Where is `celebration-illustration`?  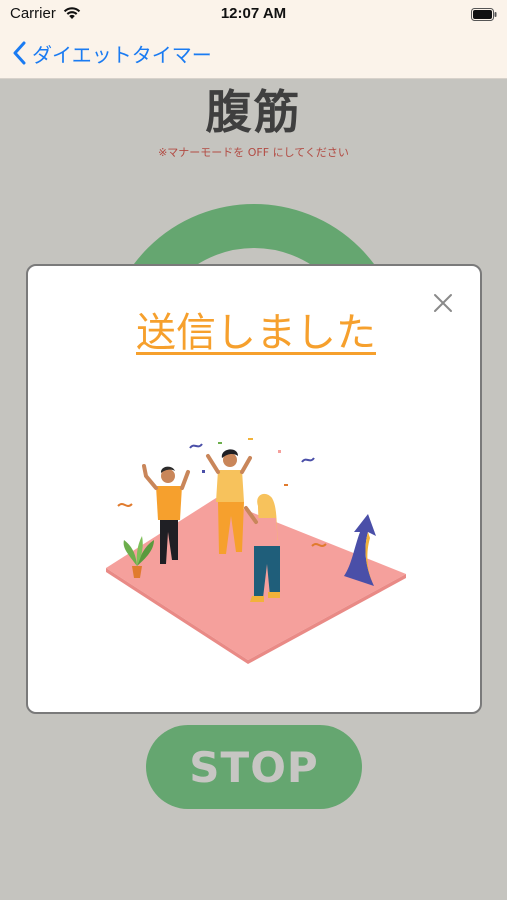
celebration-illustration is located at coordinates (256, 551).